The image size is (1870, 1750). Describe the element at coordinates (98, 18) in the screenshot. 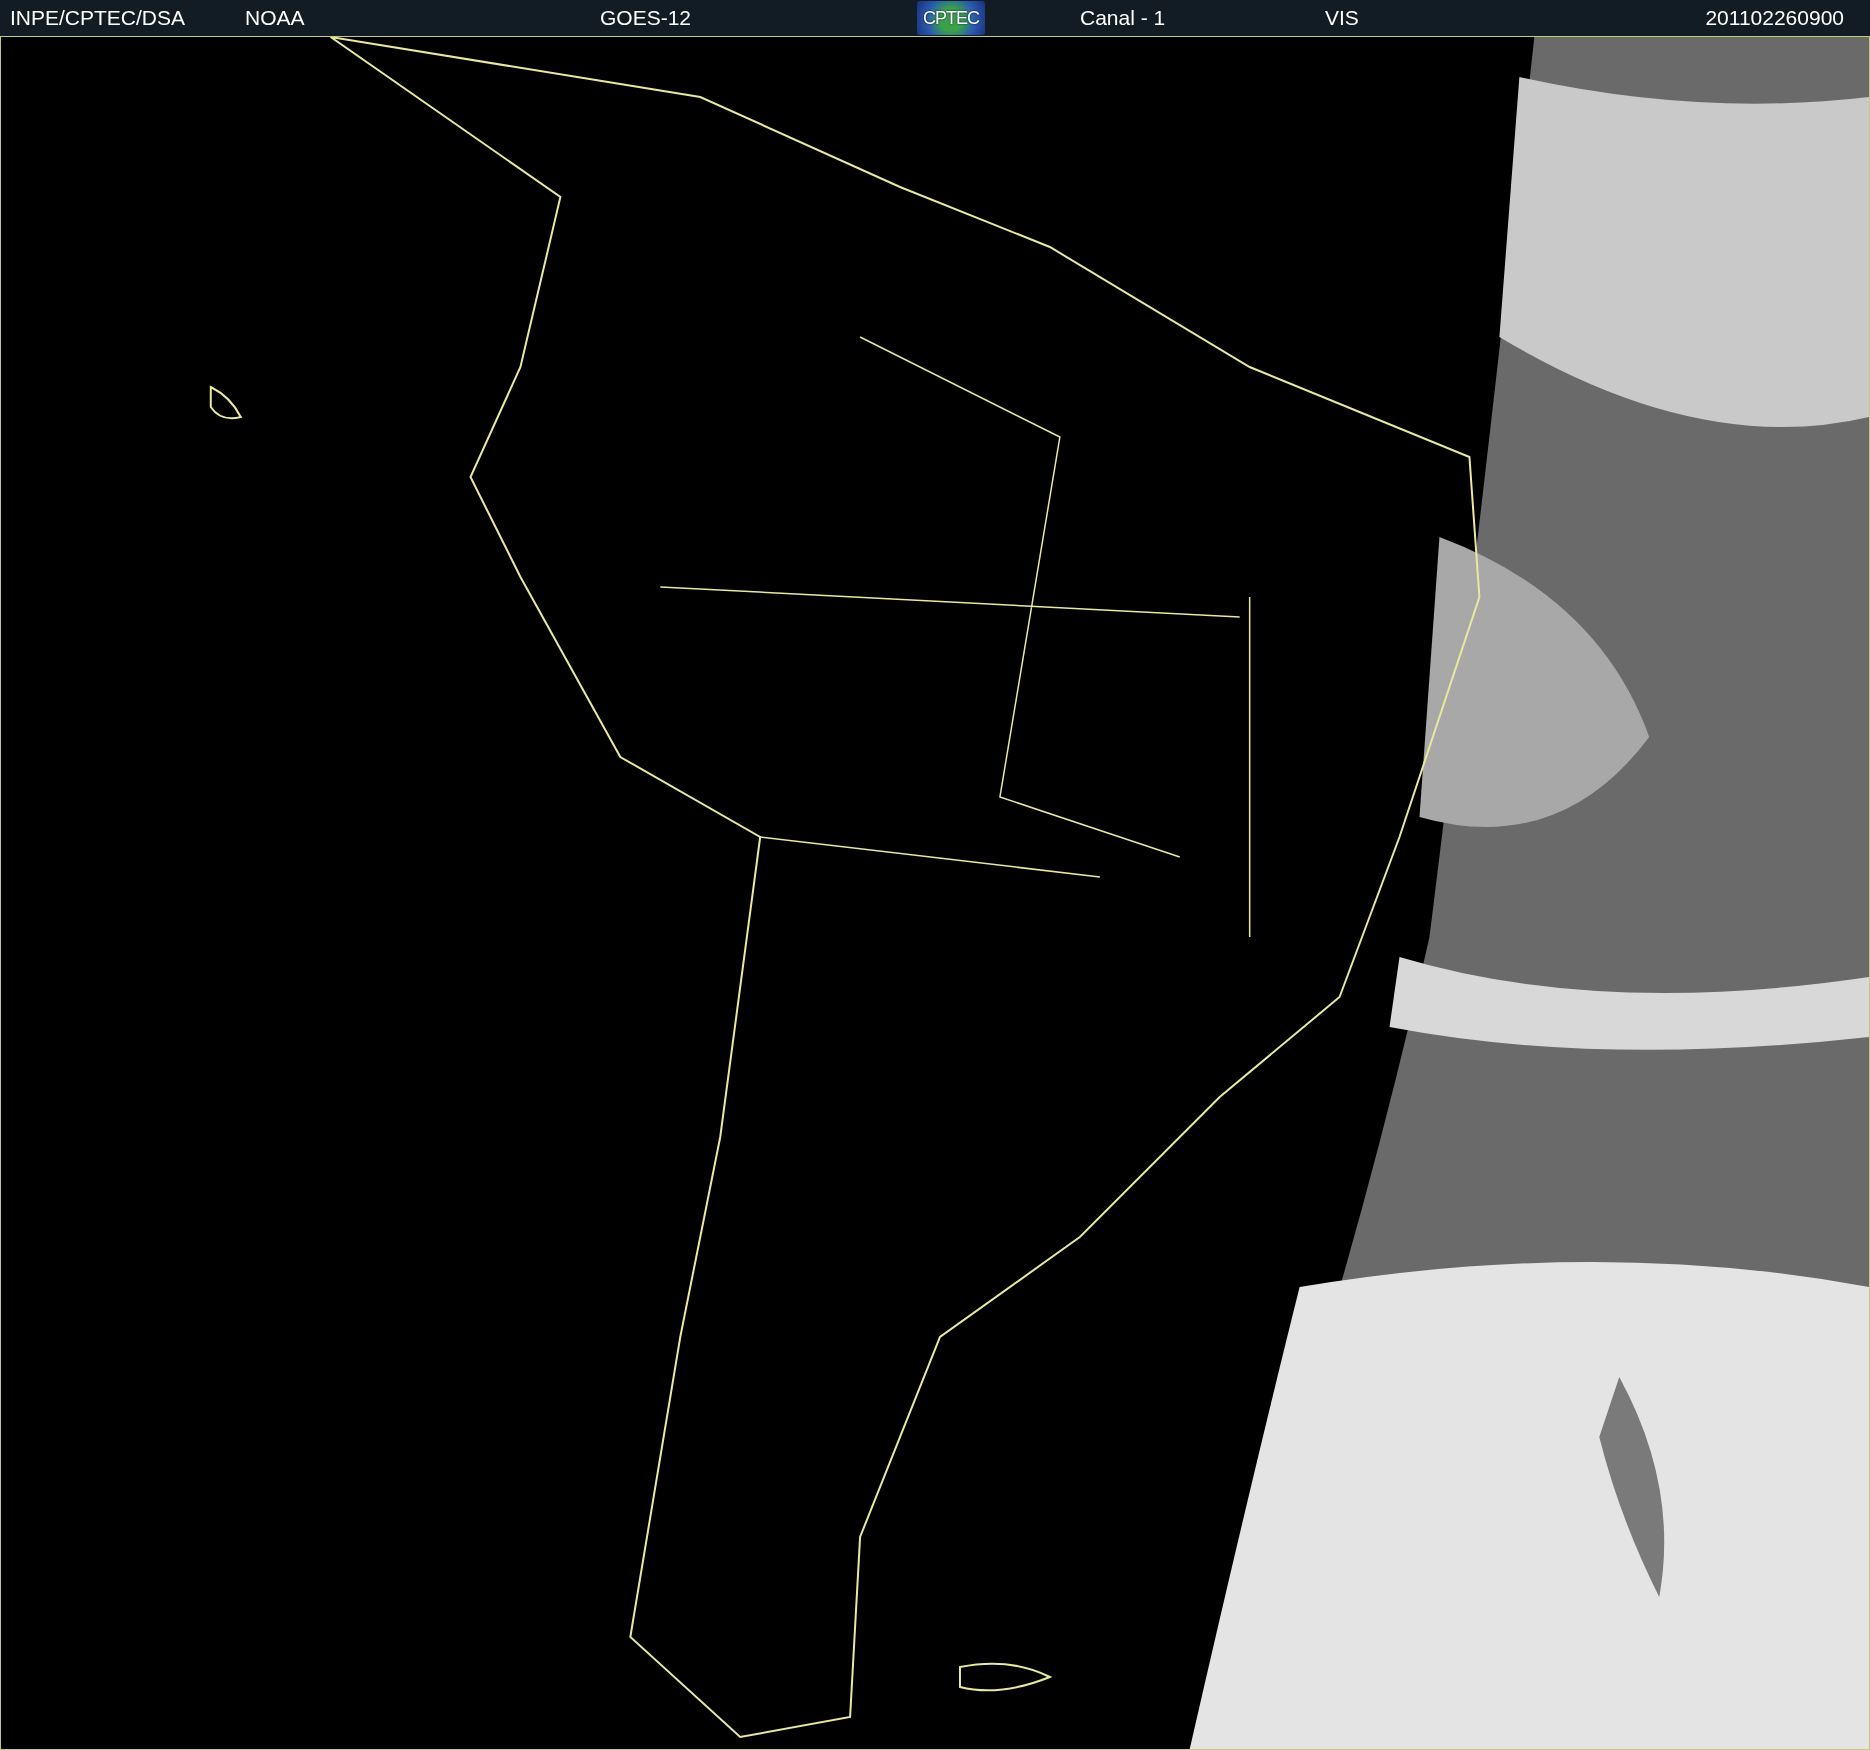

I see `header-label: INPE/CPTEC/DSA` at that location.